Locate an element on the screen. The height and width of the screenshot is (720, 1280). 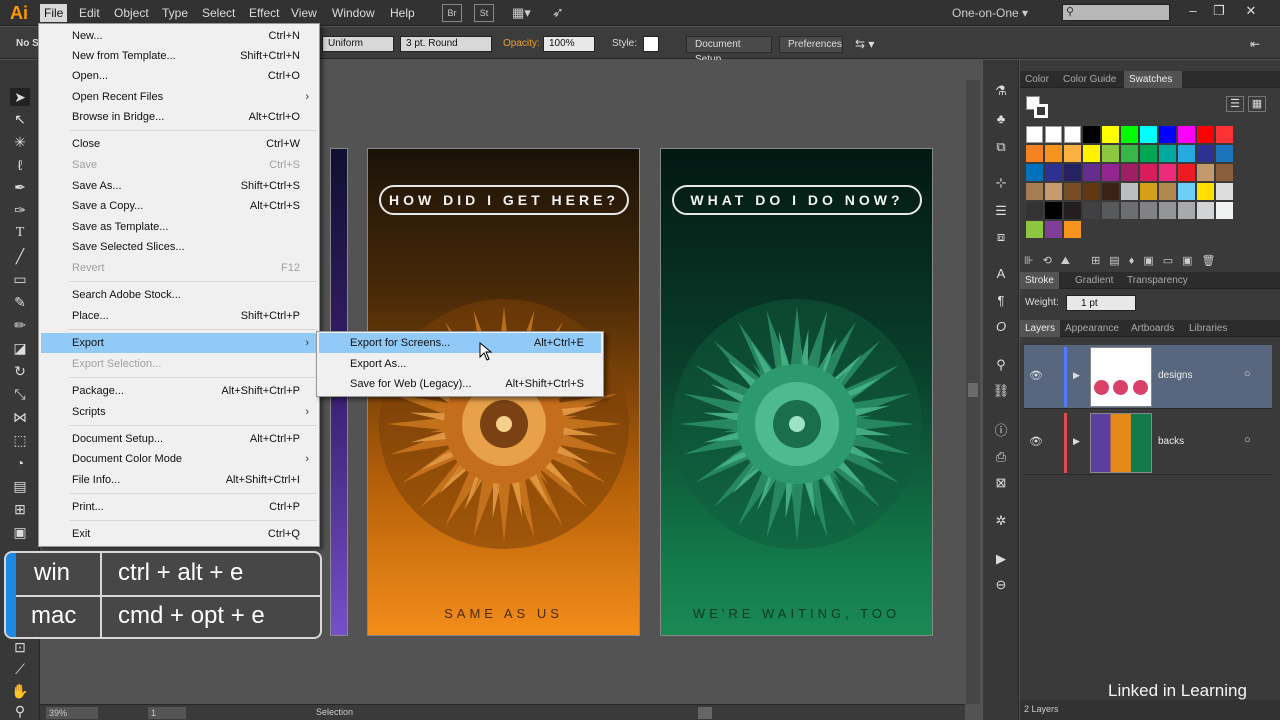
tab-layers: Layers is located at coordinates (1040, 328).